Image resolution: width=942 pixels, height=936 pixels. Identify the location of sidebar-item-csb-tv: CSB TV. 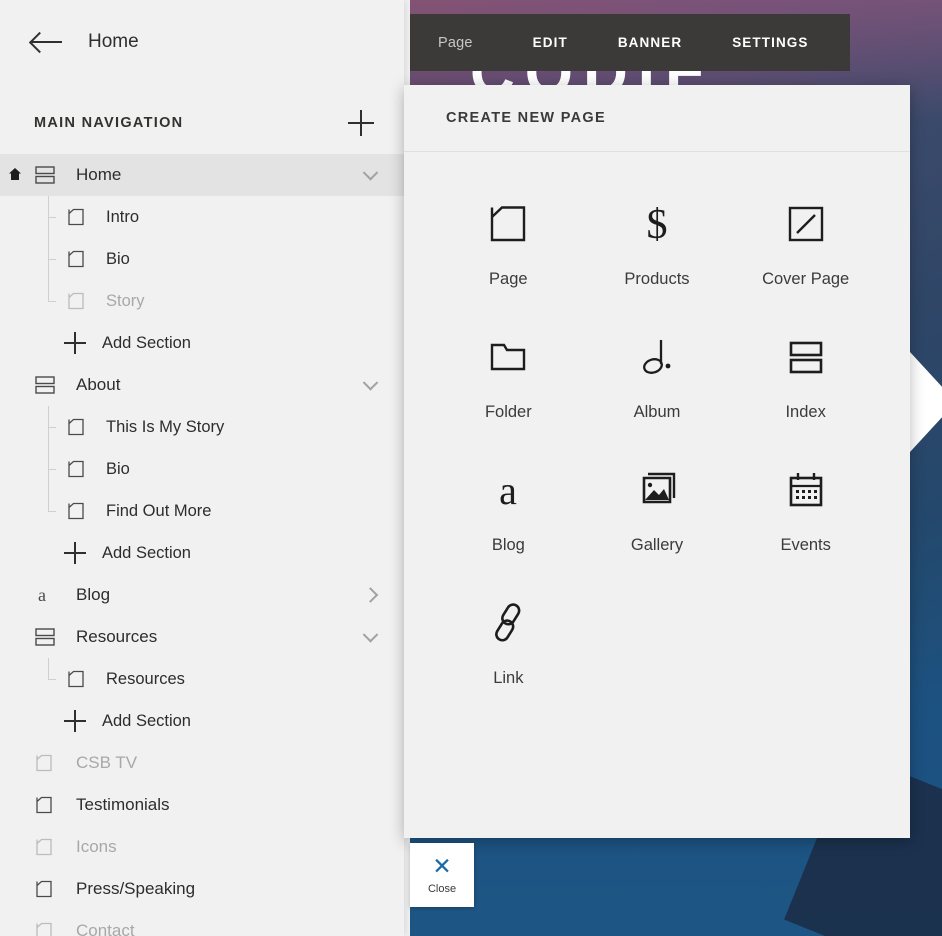
(202, 763).